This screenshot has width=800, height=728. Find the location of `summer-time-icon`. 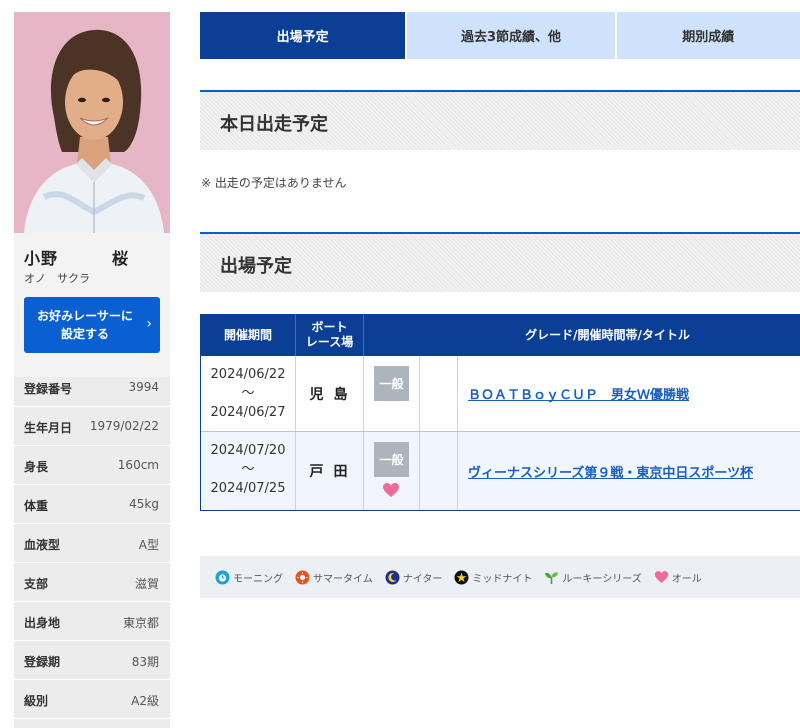

summer-time-icon is located at coordinates (302, 577).